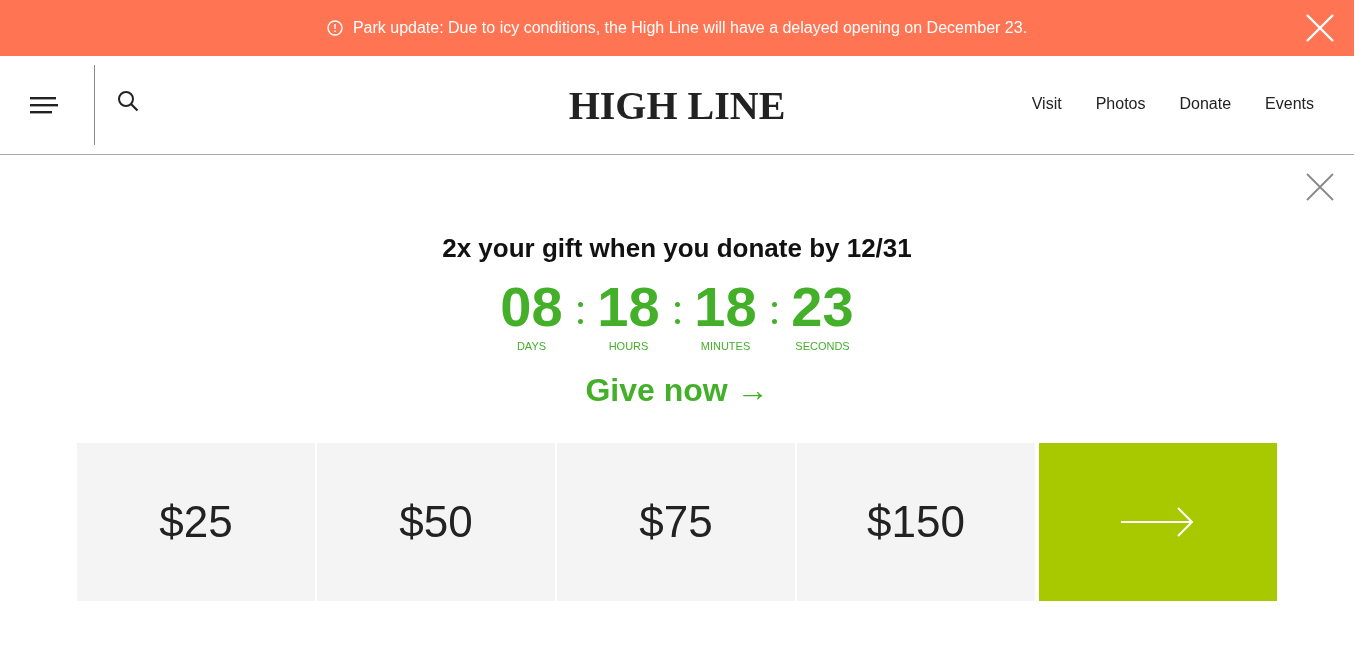 The height and width of the screenshot is (651, 1366). I want to click on logo: HIGH LINE, so click(677, 105).